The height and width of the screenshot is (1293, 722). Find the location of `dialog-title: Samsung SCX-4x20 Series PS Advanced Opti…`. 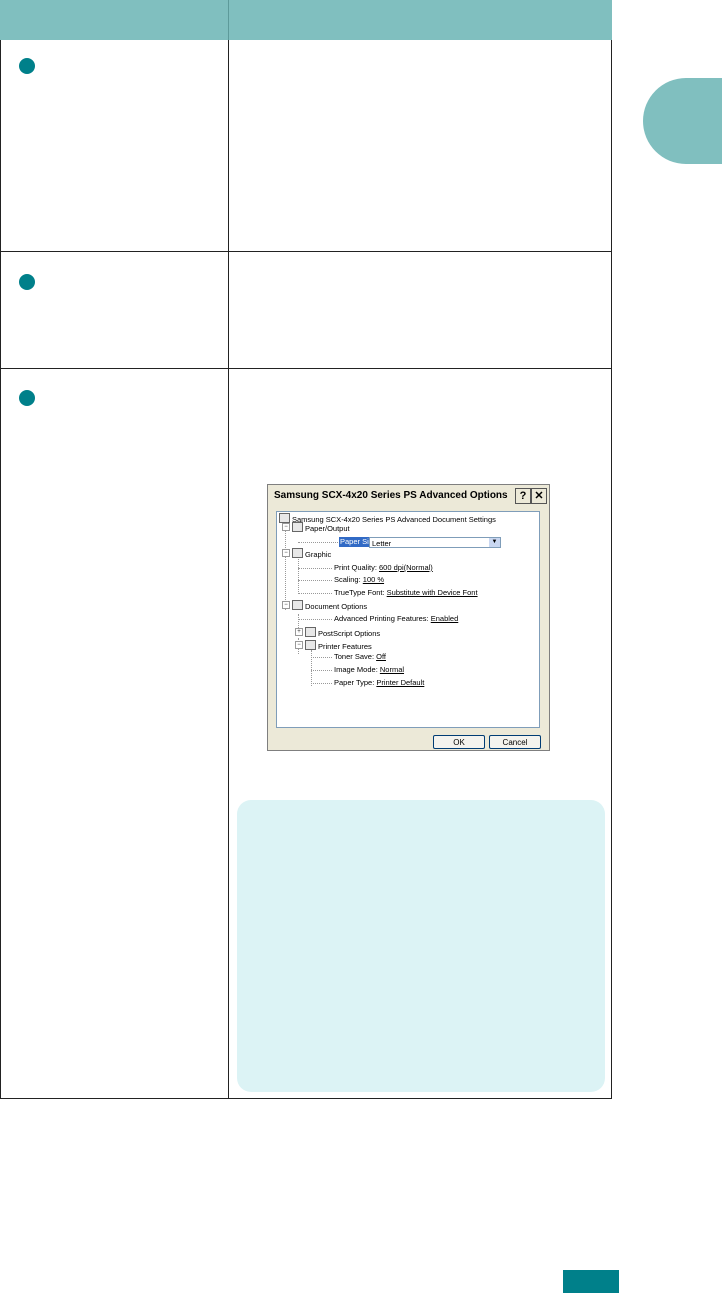

dialog-title: Samsung SCX-4x20 Series PS Advanced Opti… is located at coordinates (408, 496).